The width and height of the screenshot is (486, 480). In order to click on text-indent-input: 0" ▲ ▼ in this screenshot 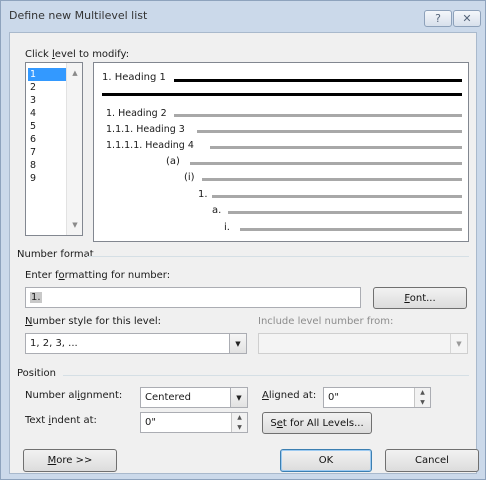, I will do `click(194, 422)`.